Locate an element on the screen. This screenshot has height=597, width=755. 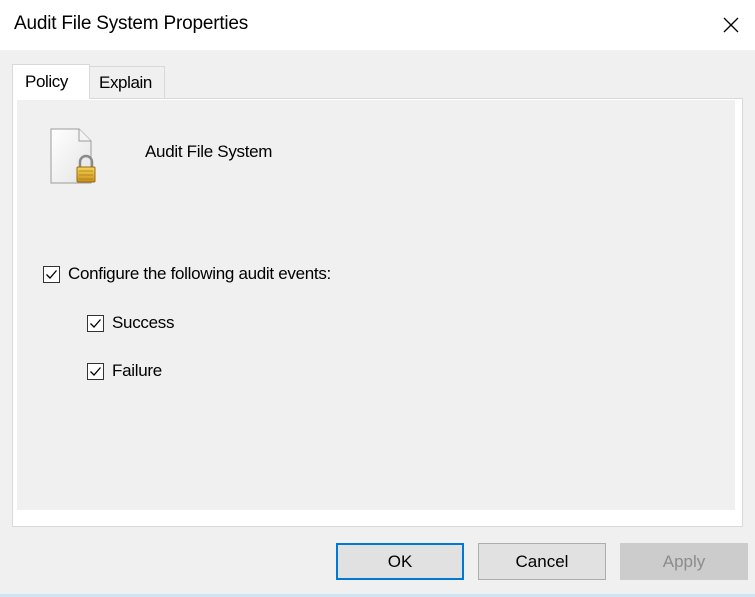
failure-checkbox: Failure is located at coordinates (124, 371).